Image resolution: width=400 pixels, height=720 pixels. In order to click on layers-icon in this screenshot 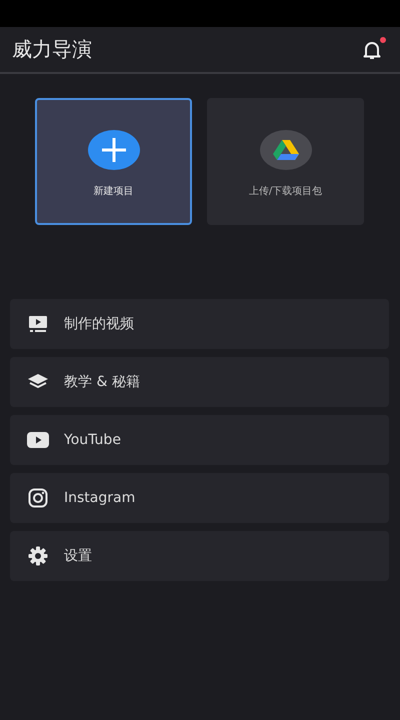, I will do `click(38, 382)`.